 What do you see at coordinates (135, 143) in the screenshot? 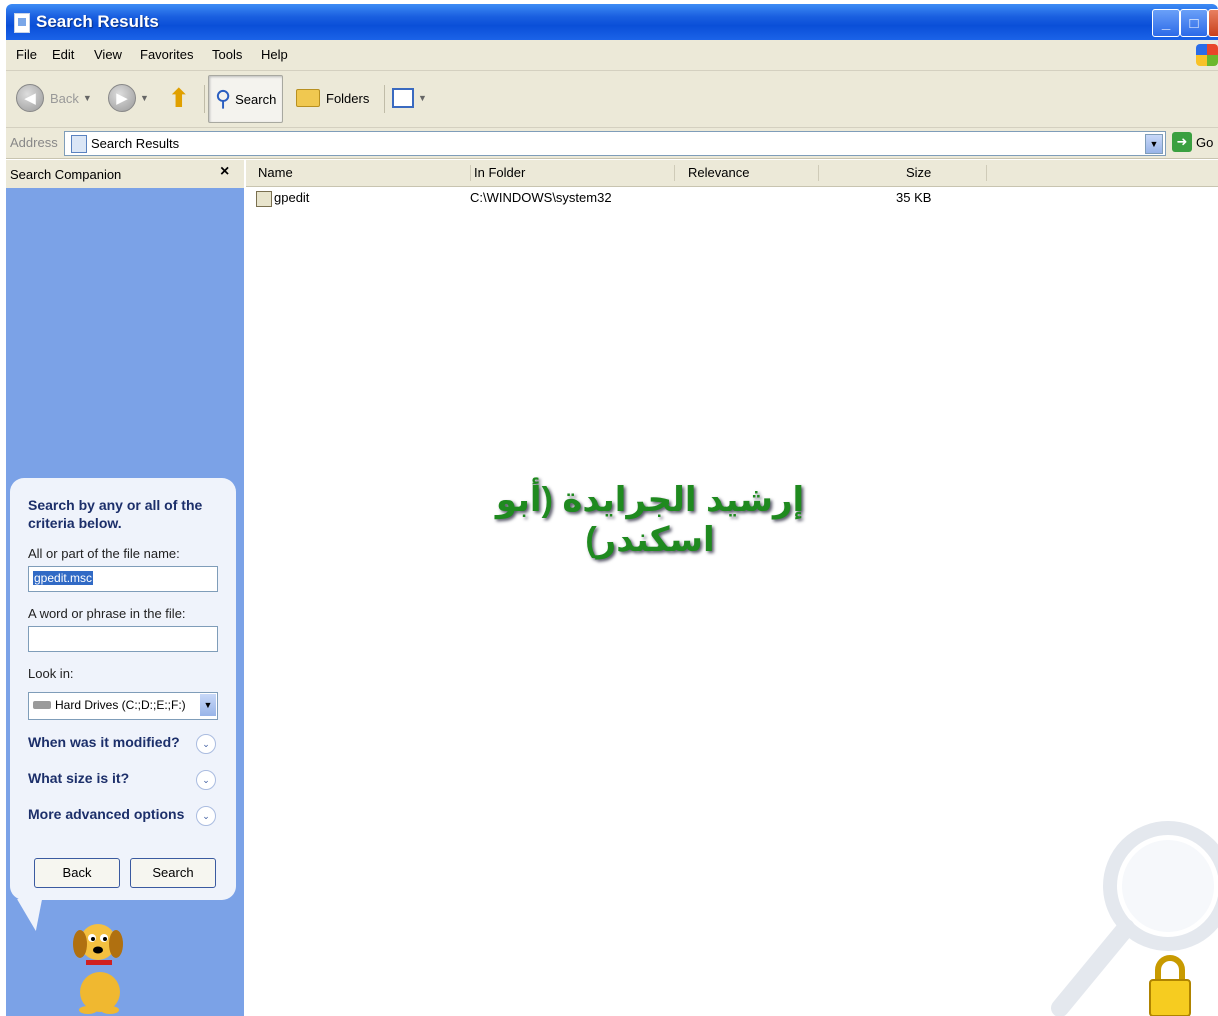
I see `address-value: Search Results` at bounding box center [135, 143].